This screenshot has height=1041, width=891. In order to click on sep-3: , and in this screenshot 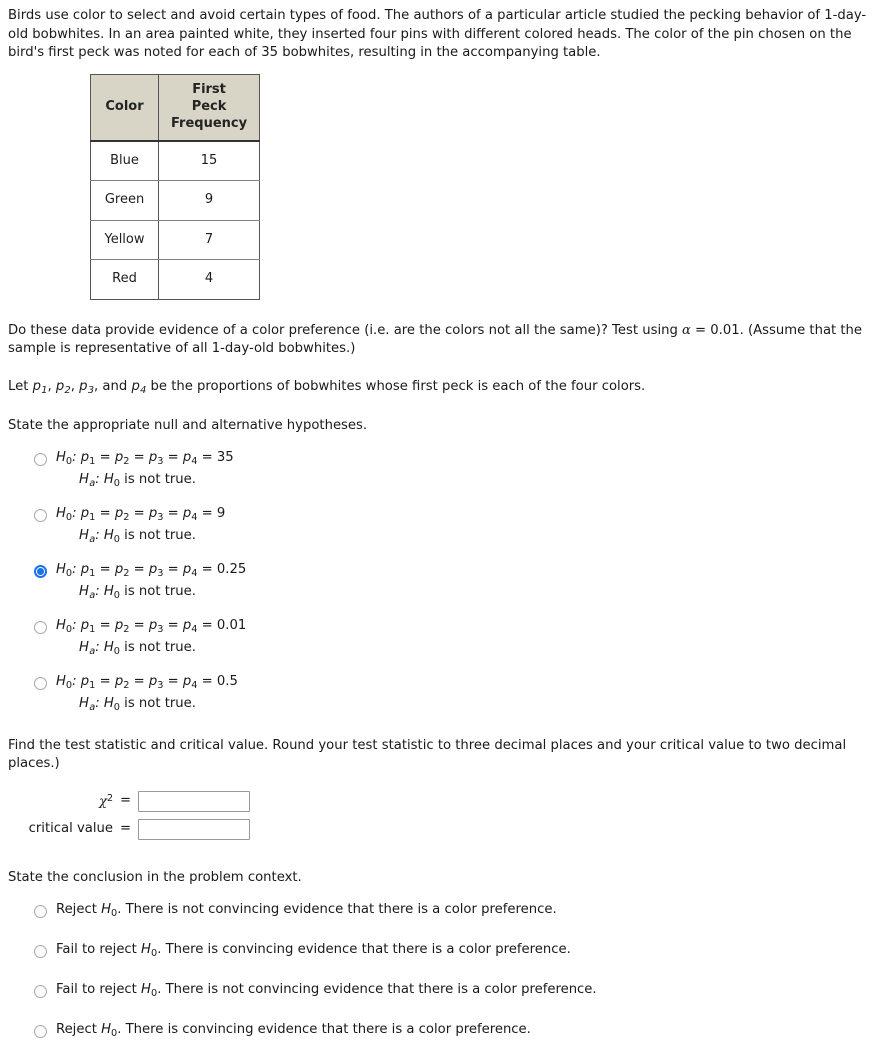, I will do `click(113, 387)`.